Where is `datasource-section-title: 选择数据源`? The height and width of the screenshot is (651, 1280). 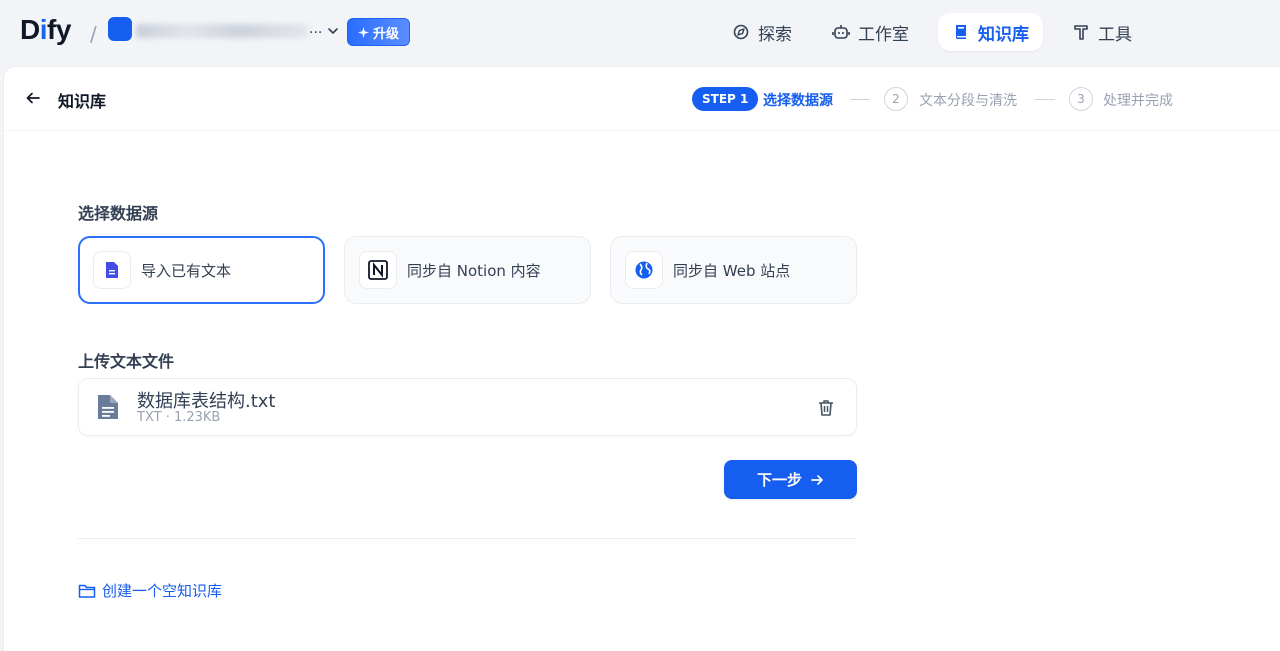
datasource-section-title: 选择数据源 is located at coordinates (118, 213).